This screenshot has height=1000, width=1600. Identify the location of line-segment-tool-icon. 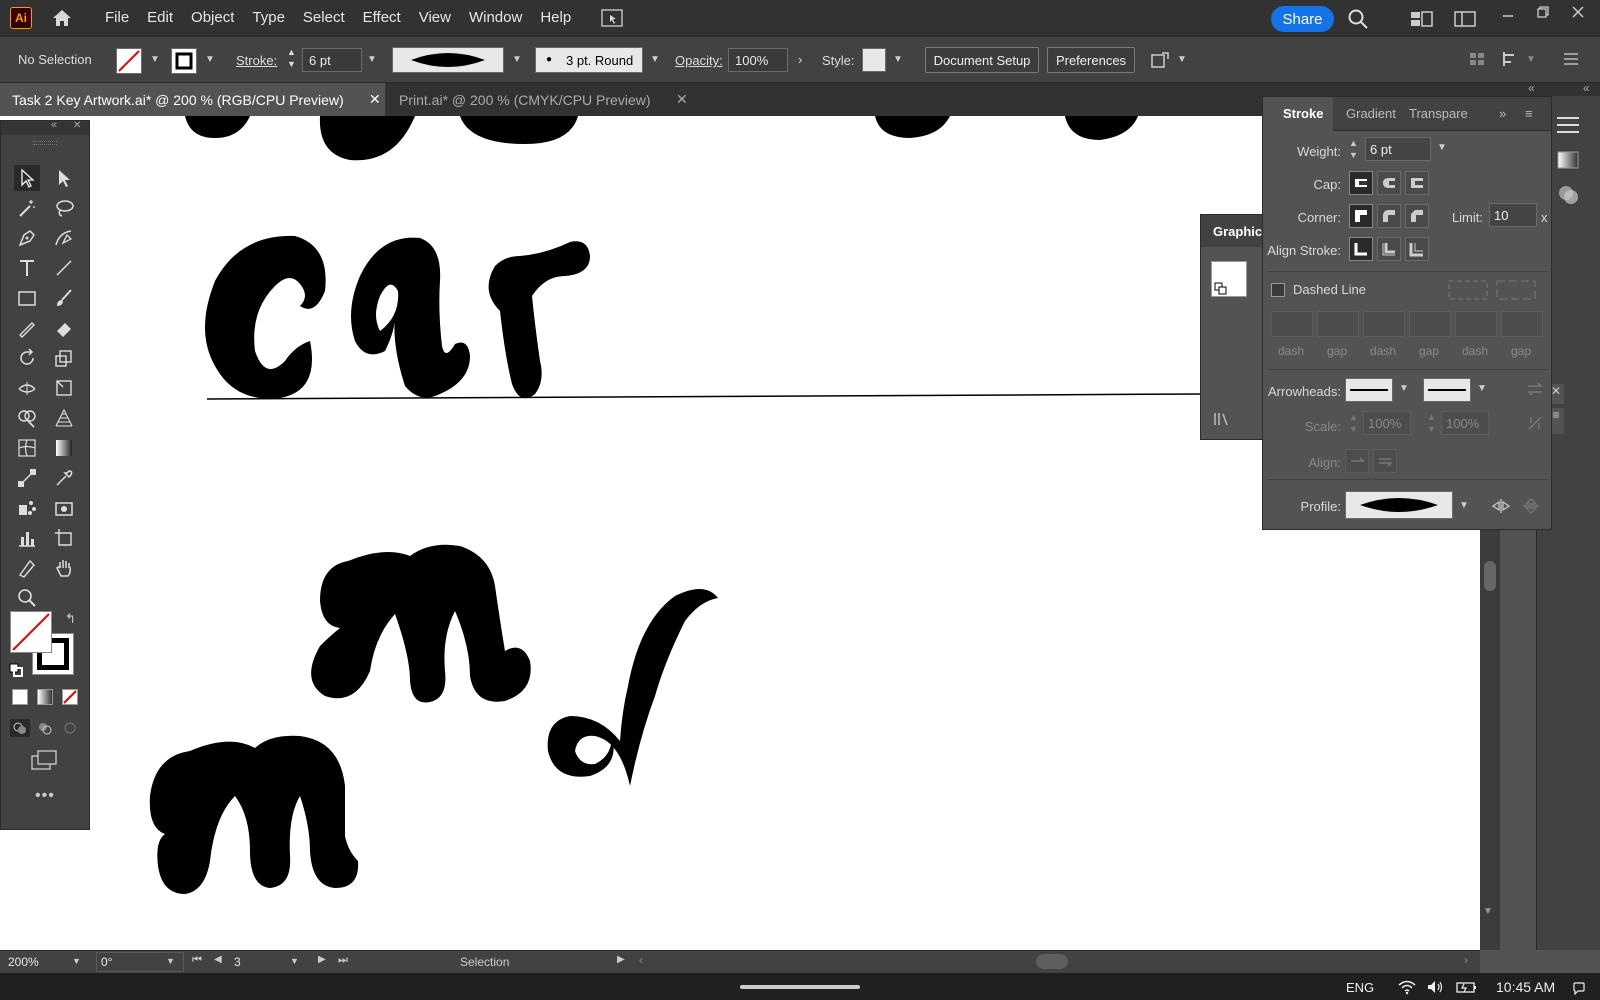
(64, 268).